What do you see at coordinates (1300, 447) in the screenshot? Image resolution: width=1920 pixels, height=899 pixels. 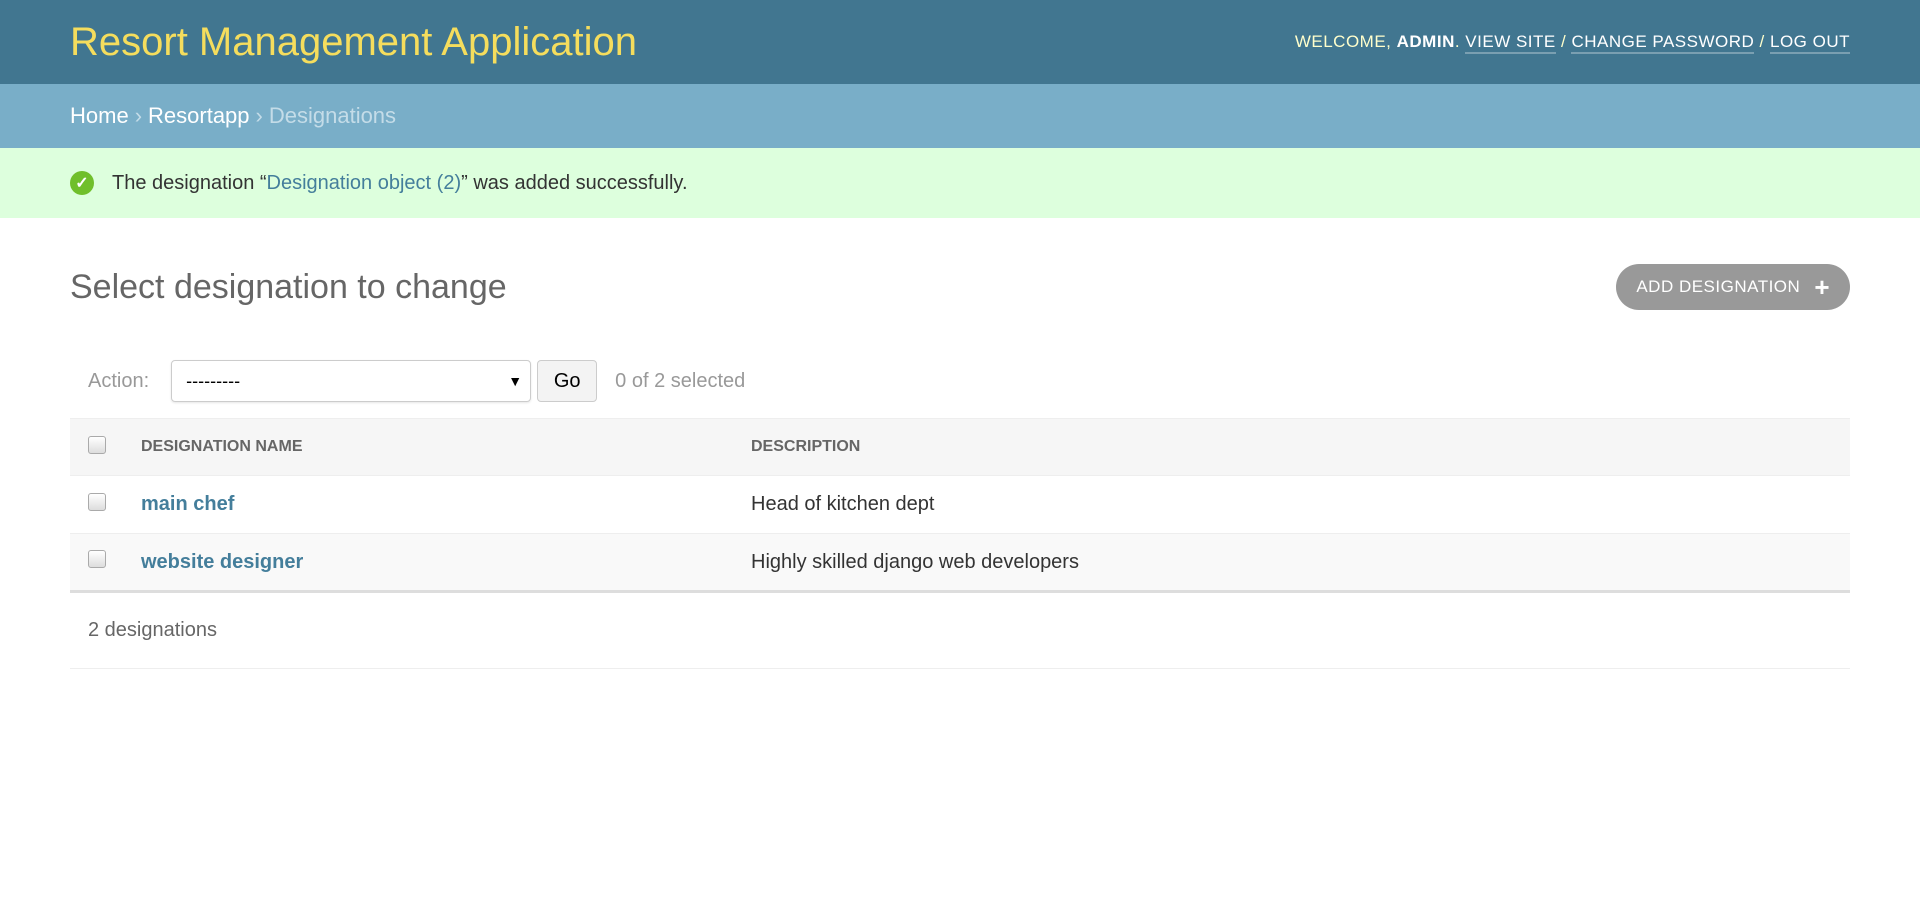 I see `column-description: Description` at bounding box center [1300, 447].